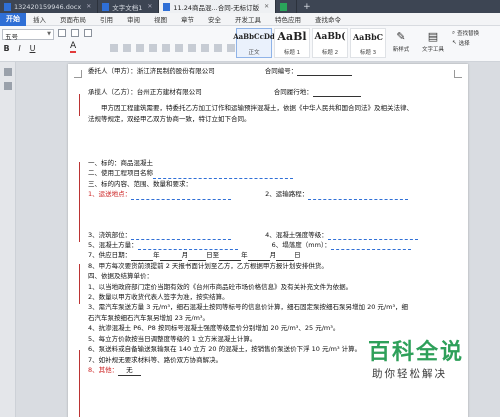  I want to click on paragraph-buttons, so click(179, 48).